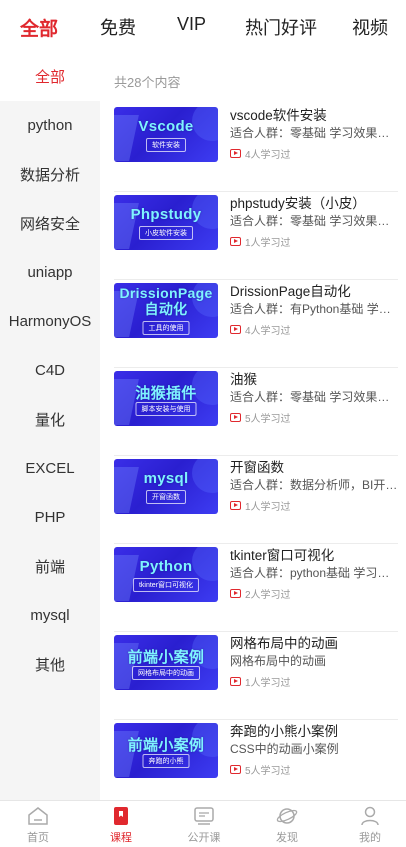 The image size is (406, 847). I want to click on course-description: 适合人群：有Python基础 学习效果：学会自动化, so click(314, 309).